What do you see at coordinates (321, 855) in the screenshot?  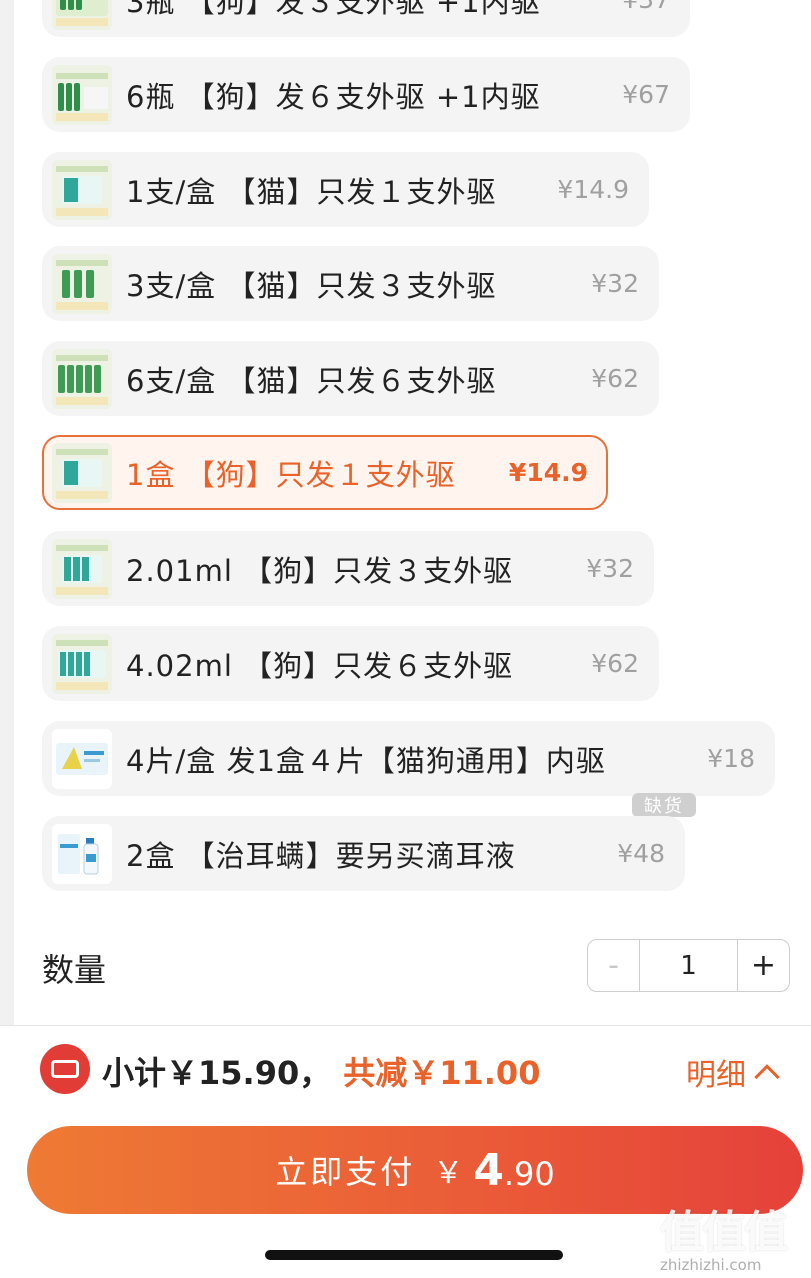 I see `sku-name: 2盒 【治耳螨】要另买滴耳液` at bounding box center [321, 855].